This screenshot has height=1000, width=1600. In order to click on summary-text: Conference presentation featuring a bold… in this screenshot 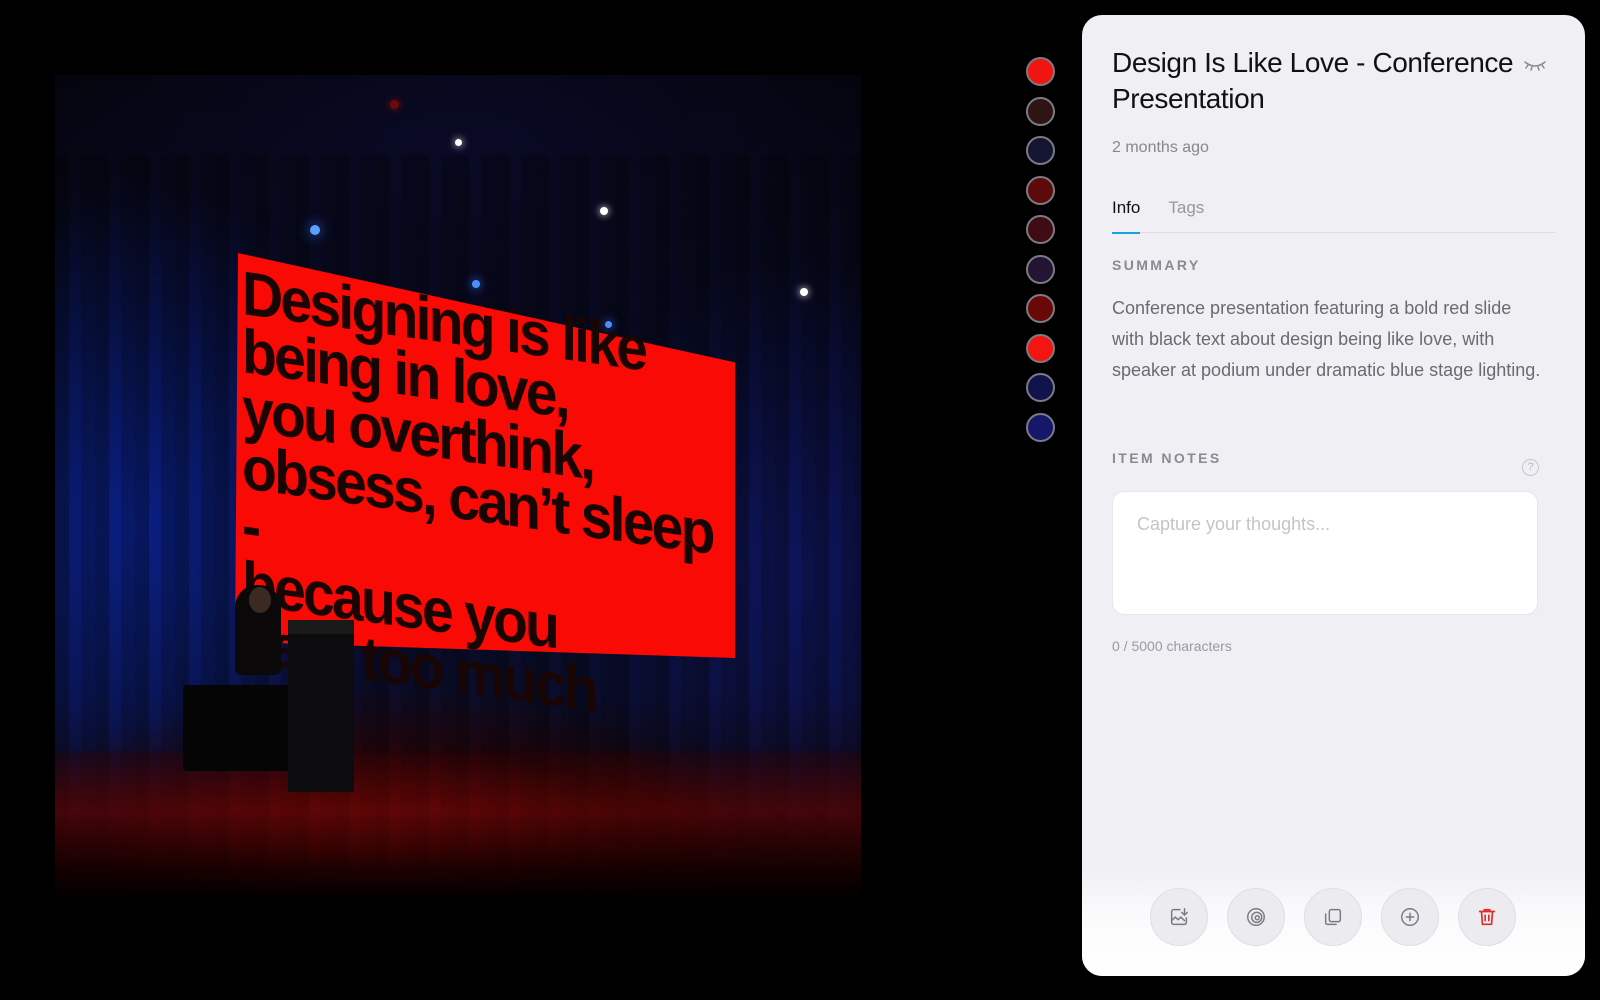, I will do `click(1326, 339)`.